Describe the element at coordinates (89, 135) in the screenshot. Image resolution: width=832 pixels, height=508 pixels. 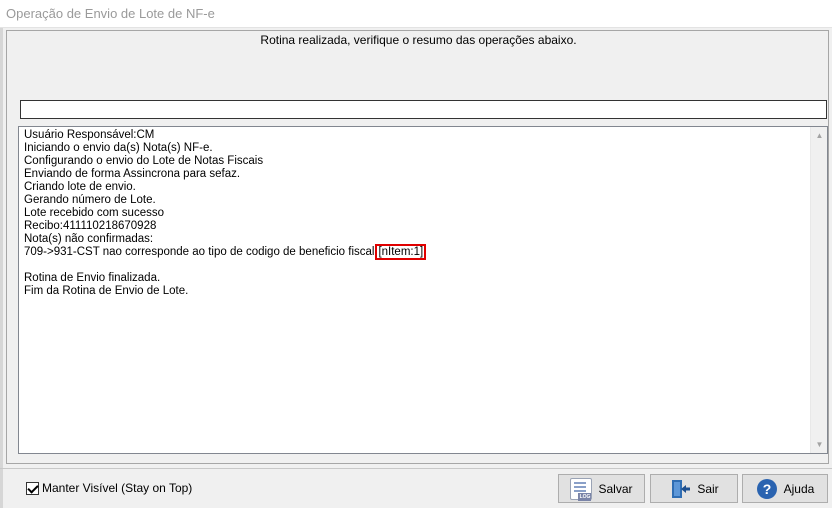
I see `log-line: Usuário Responsável:CM` at that location.